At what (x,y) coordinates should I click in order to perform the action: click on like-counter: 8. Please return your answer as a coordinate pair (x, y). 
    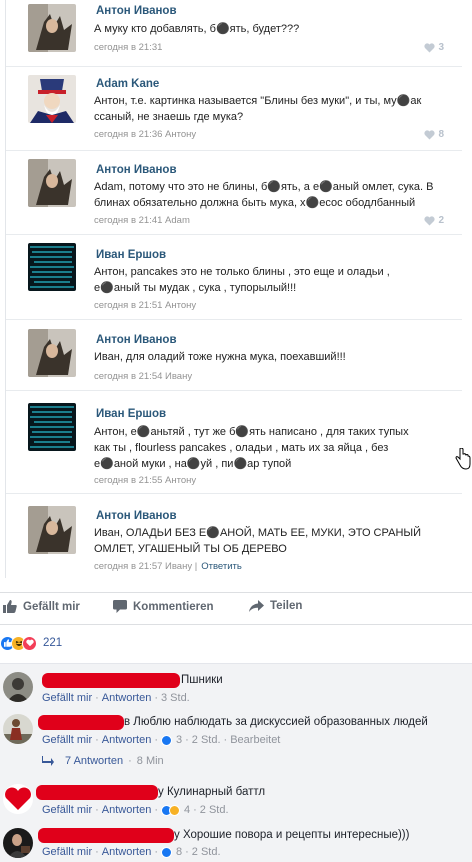
    Looking at the image, I should click on (434, 134).